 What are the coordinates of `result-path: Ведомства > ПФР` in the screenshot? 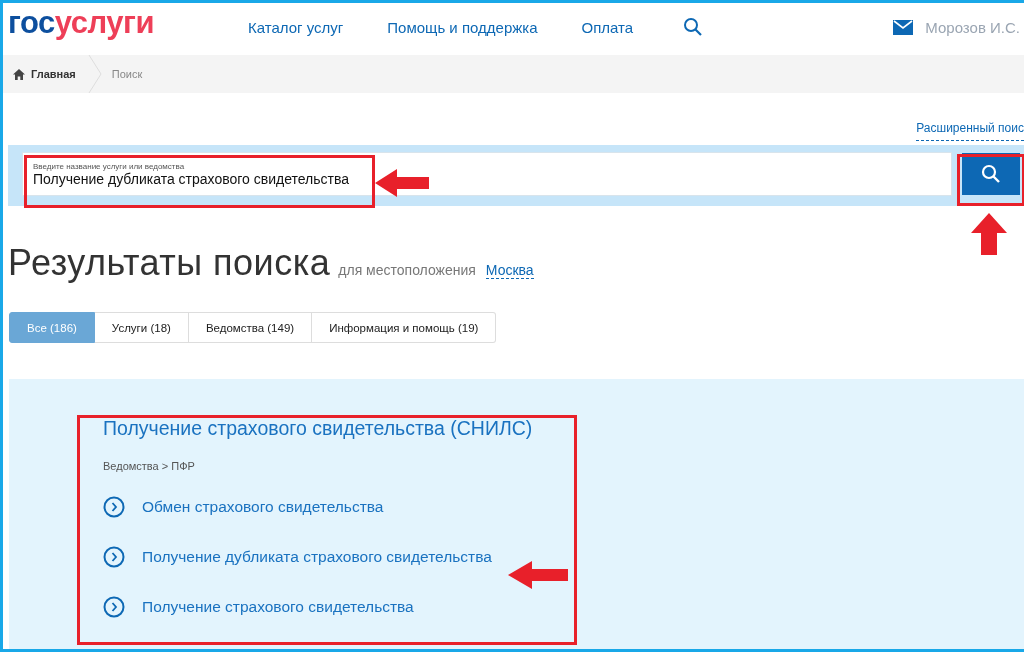 It's located at (149, 466).